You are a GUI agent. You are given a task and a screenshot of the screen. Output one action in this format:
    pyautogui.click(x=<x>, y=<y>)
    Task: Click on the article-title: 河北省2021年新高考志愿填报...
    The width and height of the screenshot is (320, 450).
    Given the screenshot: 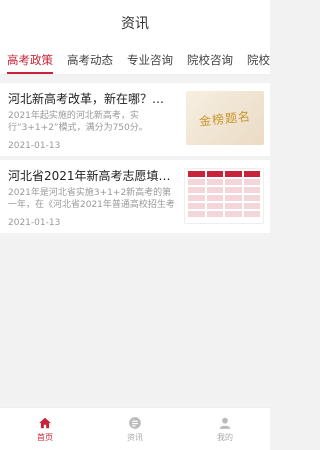 What is the action you would take?
    pyautogui.click(x=90, y=176)
    